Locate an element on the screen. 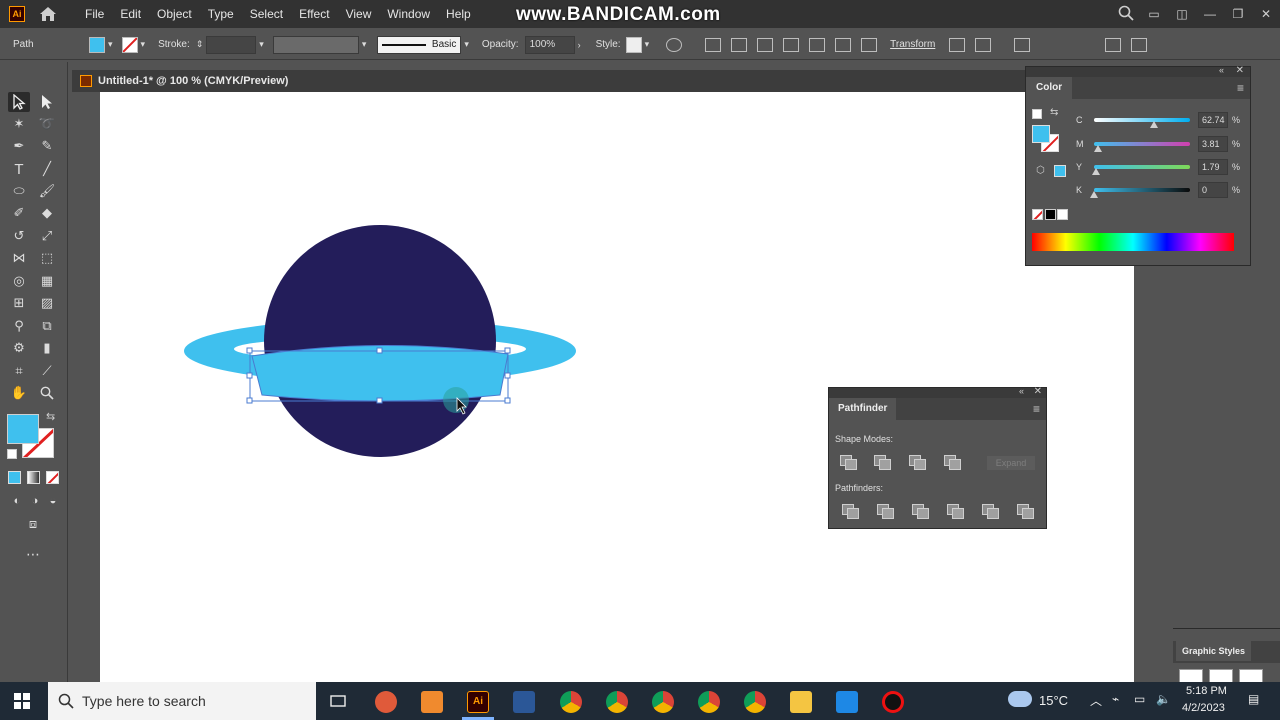 Image resolution: width=1280 pixels, height=720 pixels. eraser-icon: ◆ is located at coordinates (47, 213).